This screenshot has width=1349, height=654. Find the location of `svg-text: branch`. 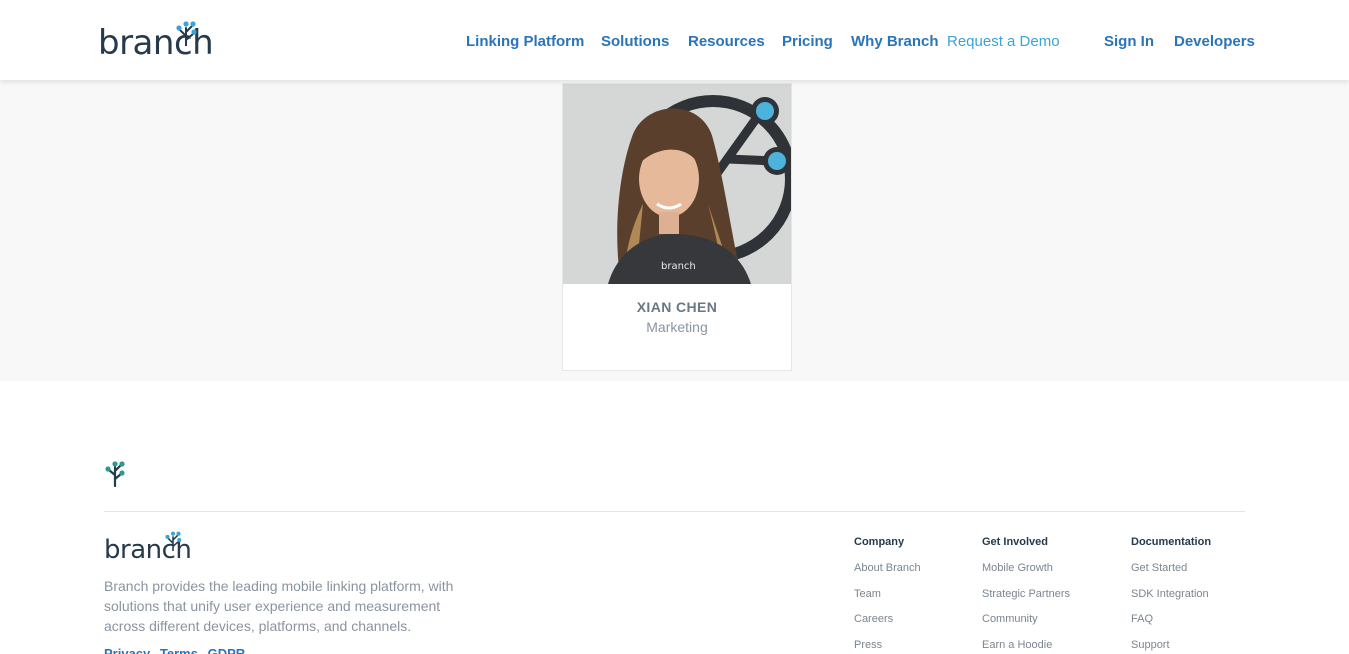

svg-text: branch is located at coordinates (678, 266).